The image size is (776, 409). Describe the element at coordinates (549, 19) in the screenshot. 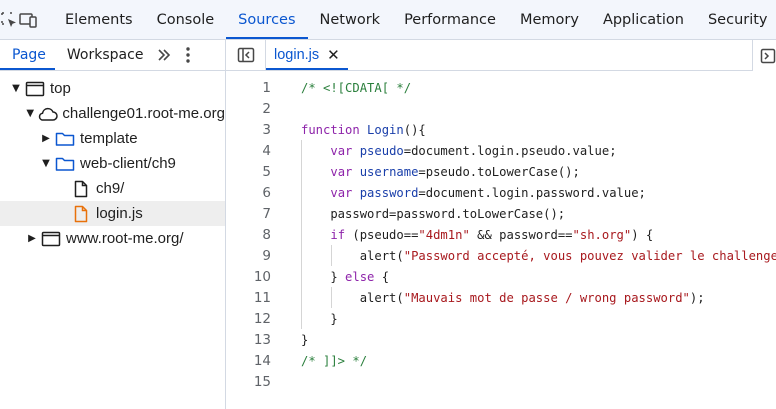

I see `tab-memory: Memory` at that location.